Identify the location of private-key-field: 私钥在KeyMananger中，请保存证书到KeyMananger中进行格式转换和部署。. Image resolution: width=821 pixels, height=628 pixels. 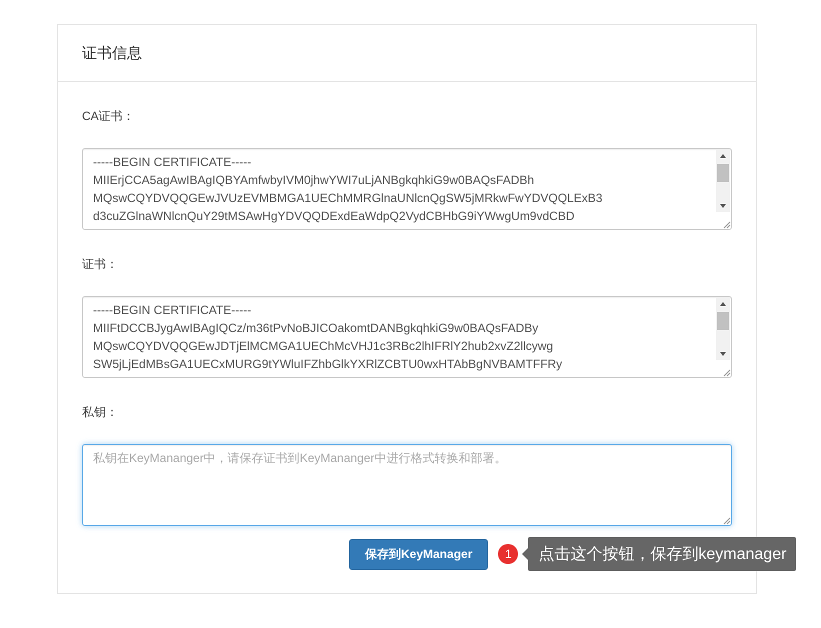
(407, 485).